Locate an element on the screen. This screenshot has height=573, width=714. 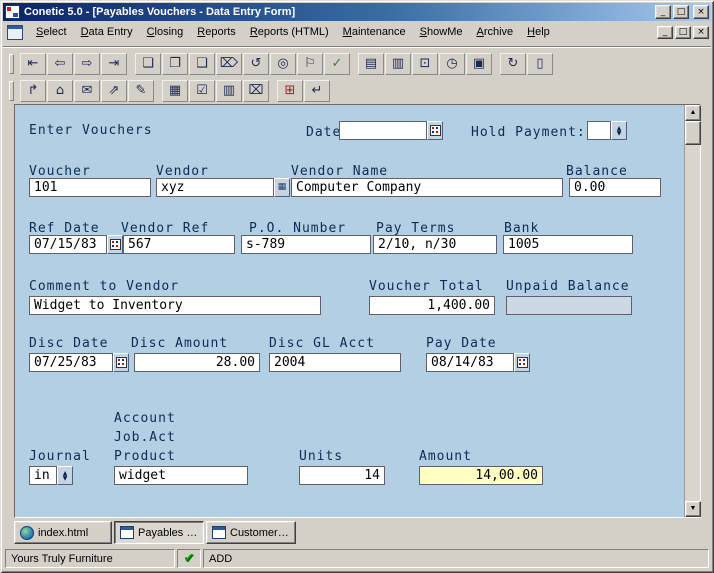
nav-last-icon: ⇥ is located at coordinates (114, 63).